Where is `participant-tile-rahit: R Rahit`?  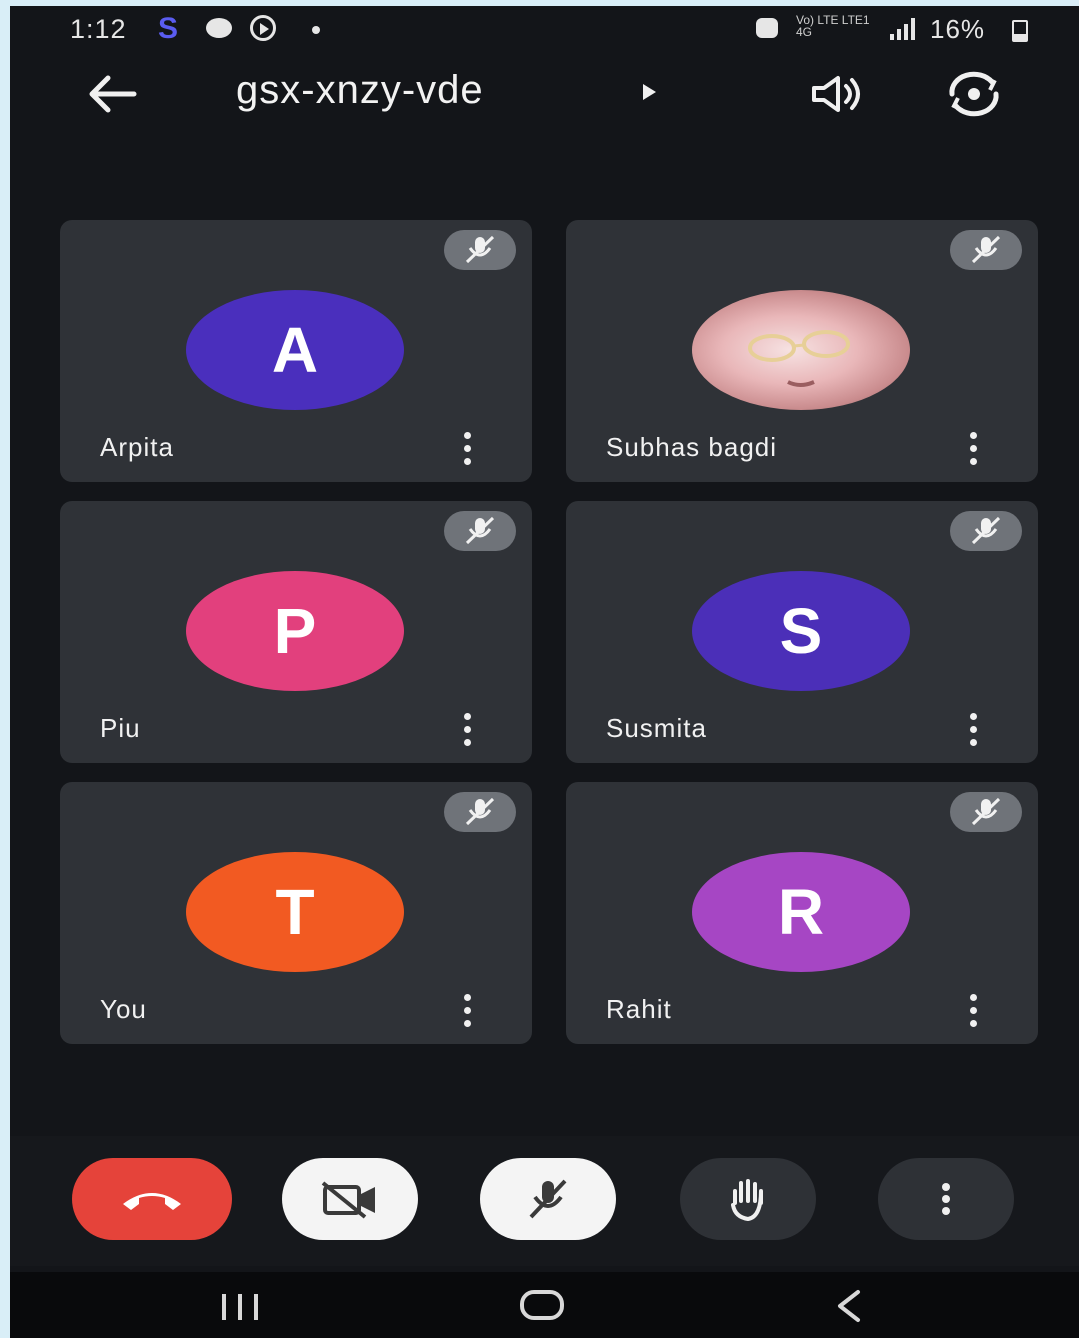
participant-tile-rahit: R Rahit is located at coordinates (802, 913).